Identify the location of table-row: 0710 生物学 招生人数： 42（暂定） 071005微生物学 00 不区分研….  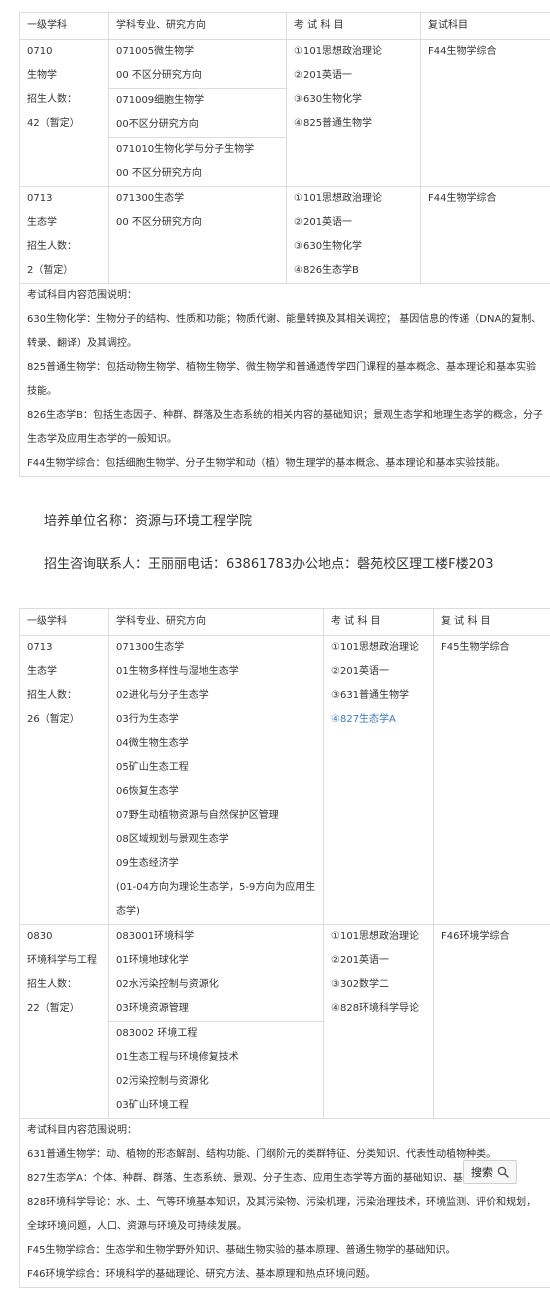
(285, 113).